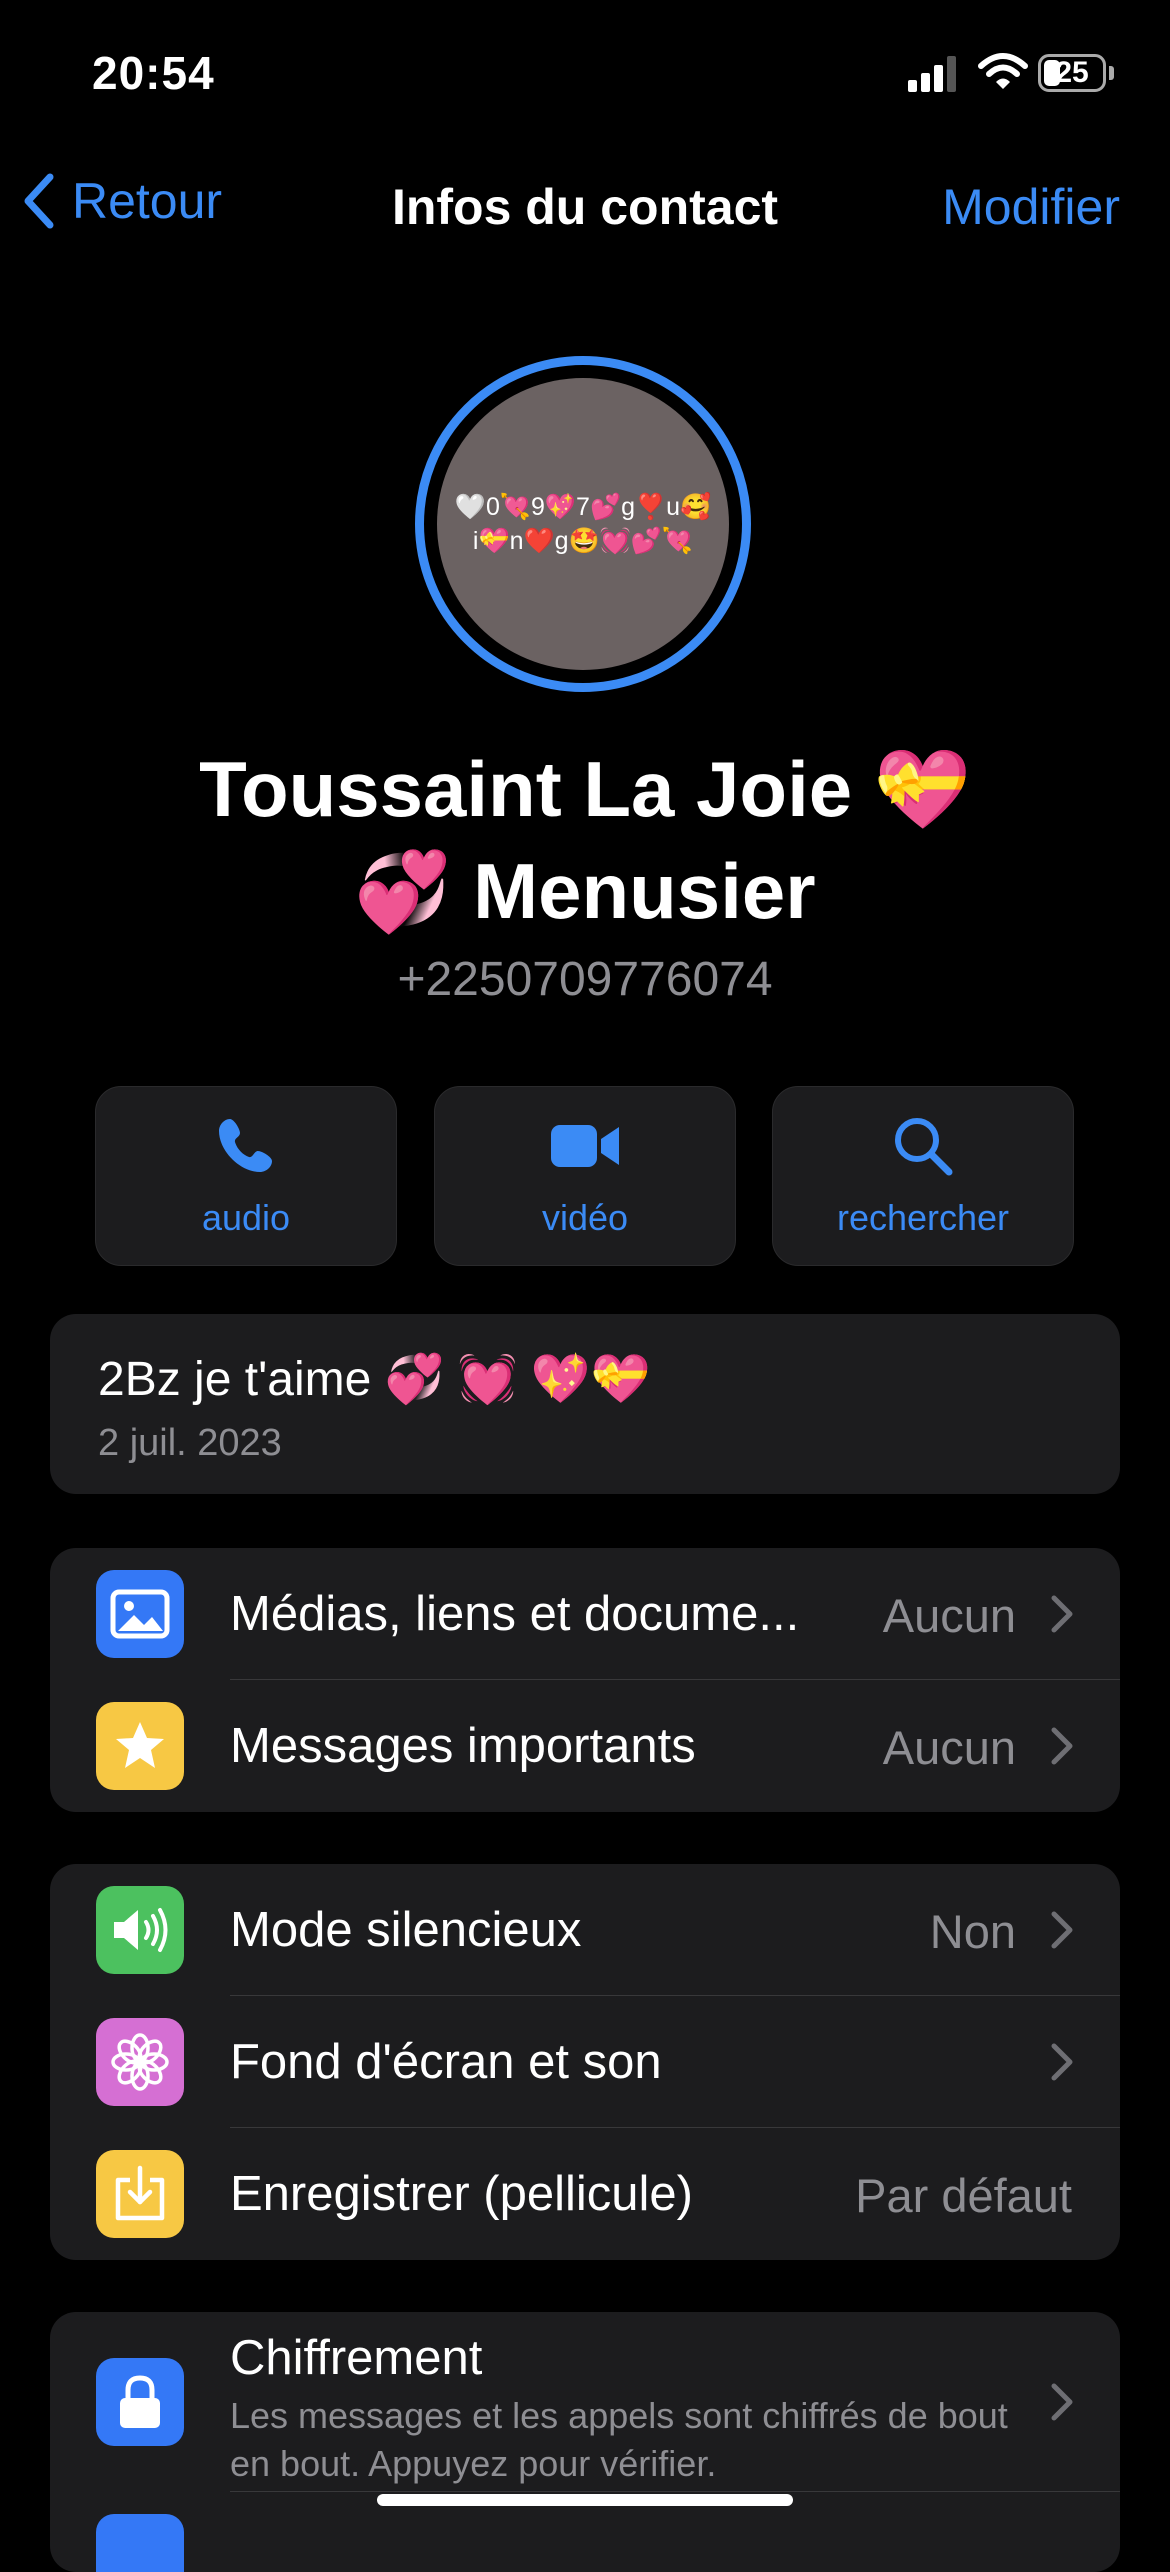 This screenshot has height=2572, width=1170. Describe the element at coordinates (39, 201) in the screenshot. I see `chevron-left-icon` at that location.